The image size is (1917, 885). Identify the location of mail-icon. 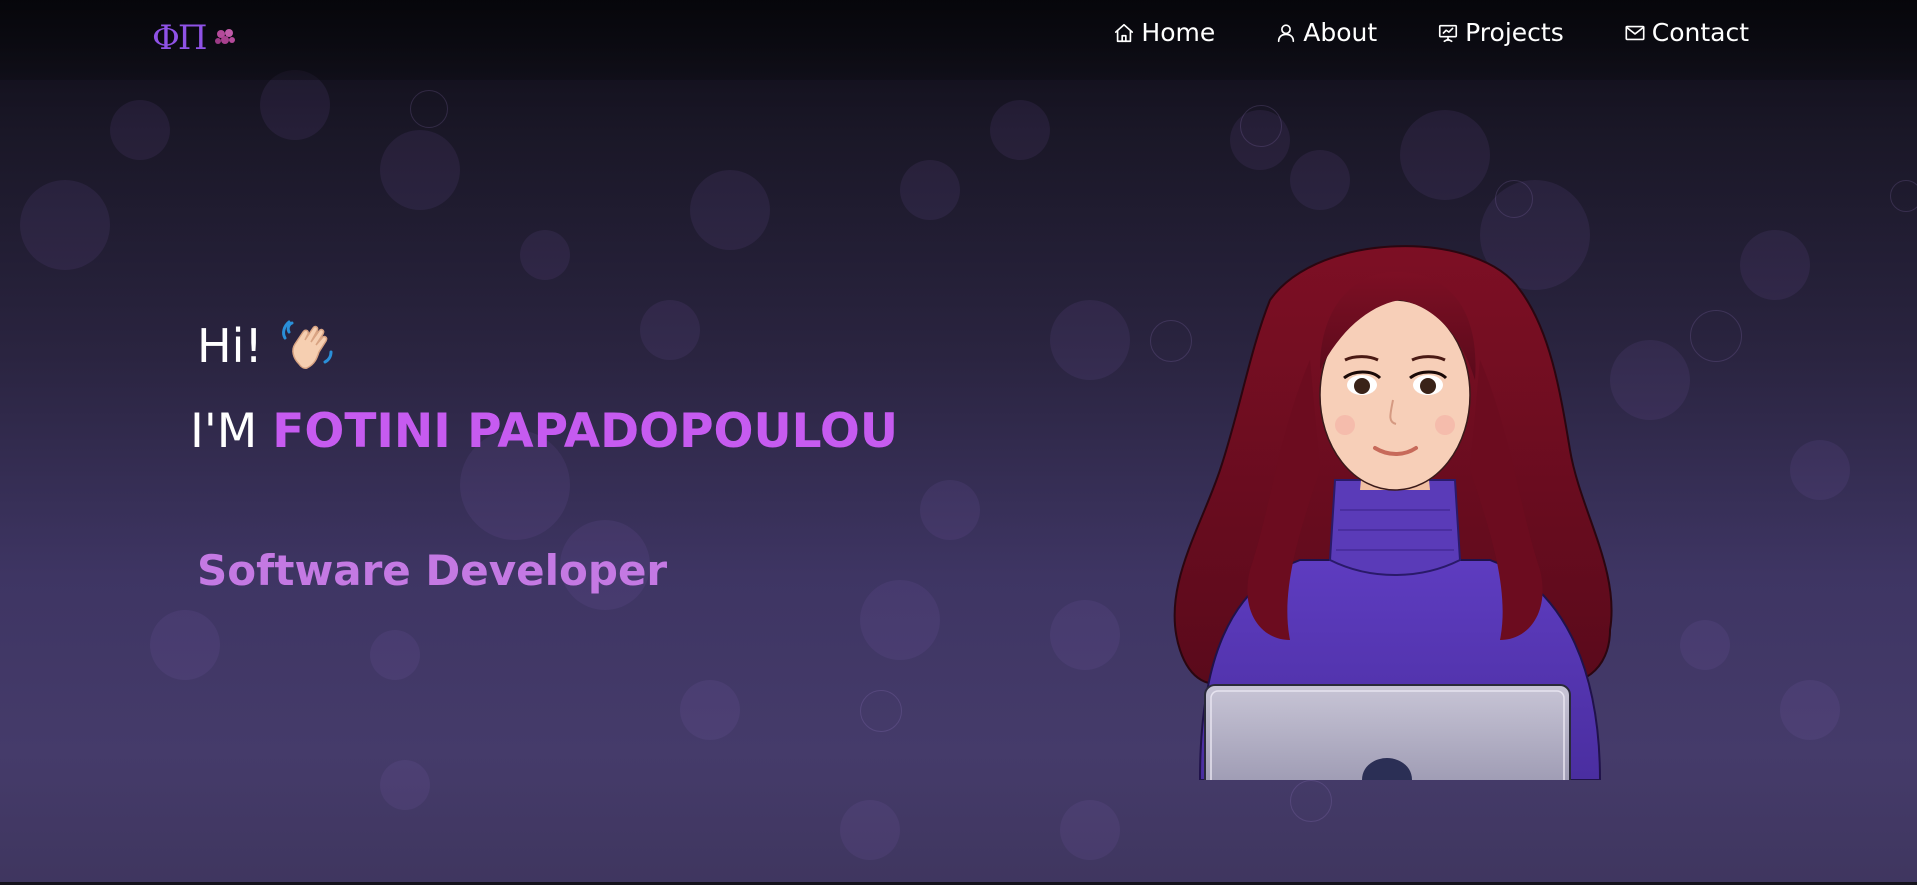
(1635, 32).